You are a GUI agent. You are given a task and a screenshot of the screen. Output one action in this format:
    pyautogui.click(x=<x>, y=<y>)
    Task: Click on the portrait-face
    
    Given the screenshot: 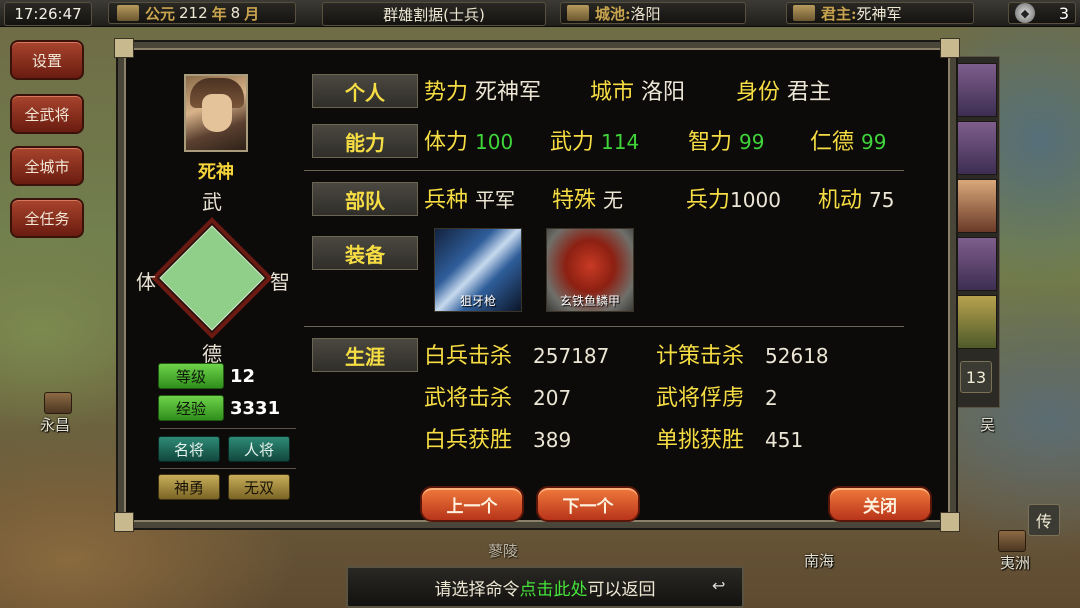 What is the action you would take?
    pyautogui.click(x=217, y=113)
    